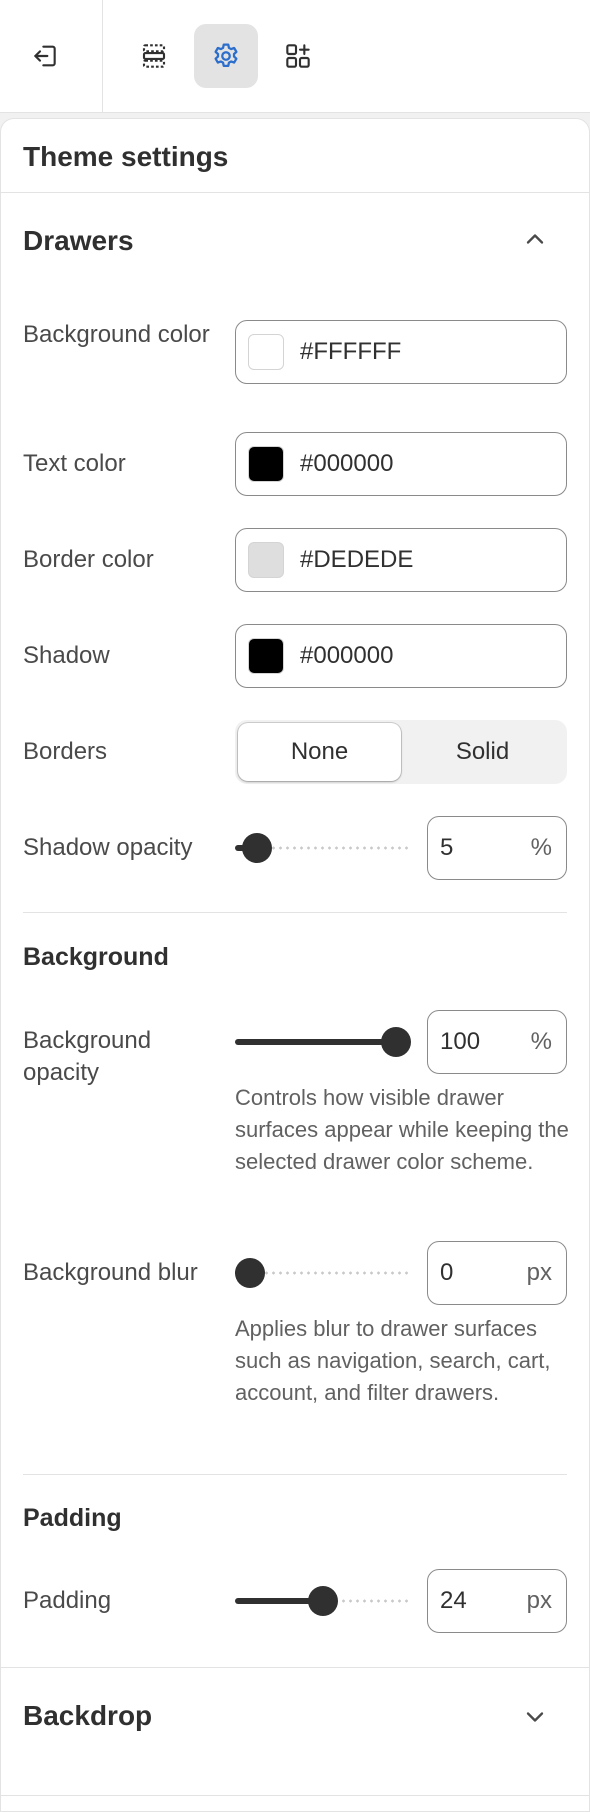  What do you see at coordinates (266, 656) in the screenshot?
I see `shadow-color-swatch` at bounding box center [266, 656].